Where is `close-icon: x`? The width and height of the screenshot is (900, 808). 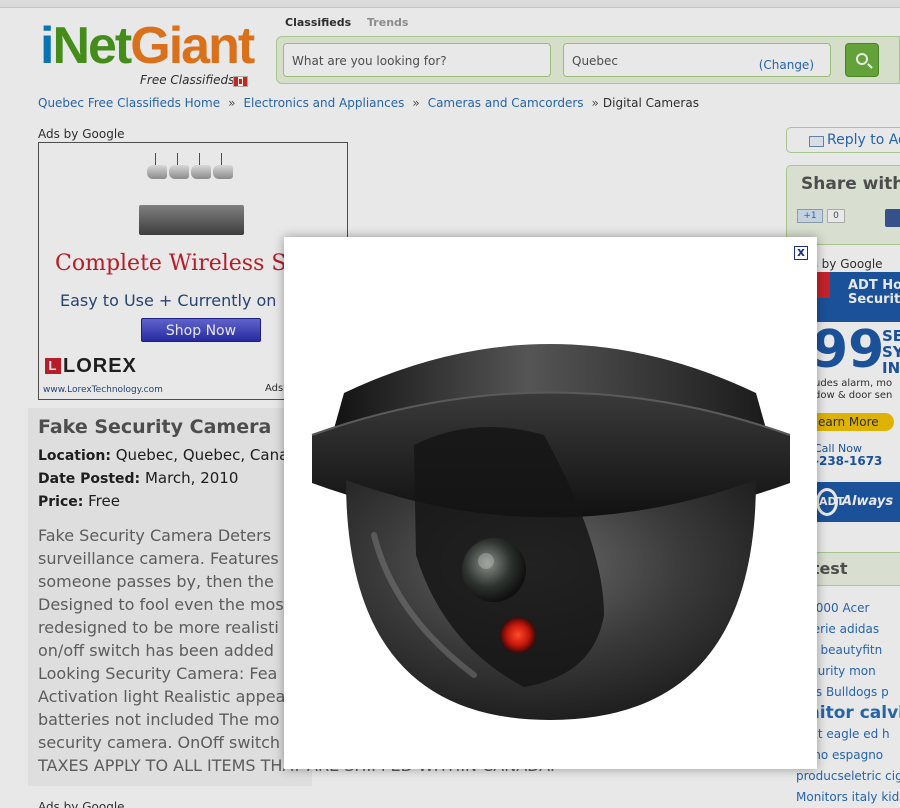
close-icon: x is located at coordinates (801, 253).